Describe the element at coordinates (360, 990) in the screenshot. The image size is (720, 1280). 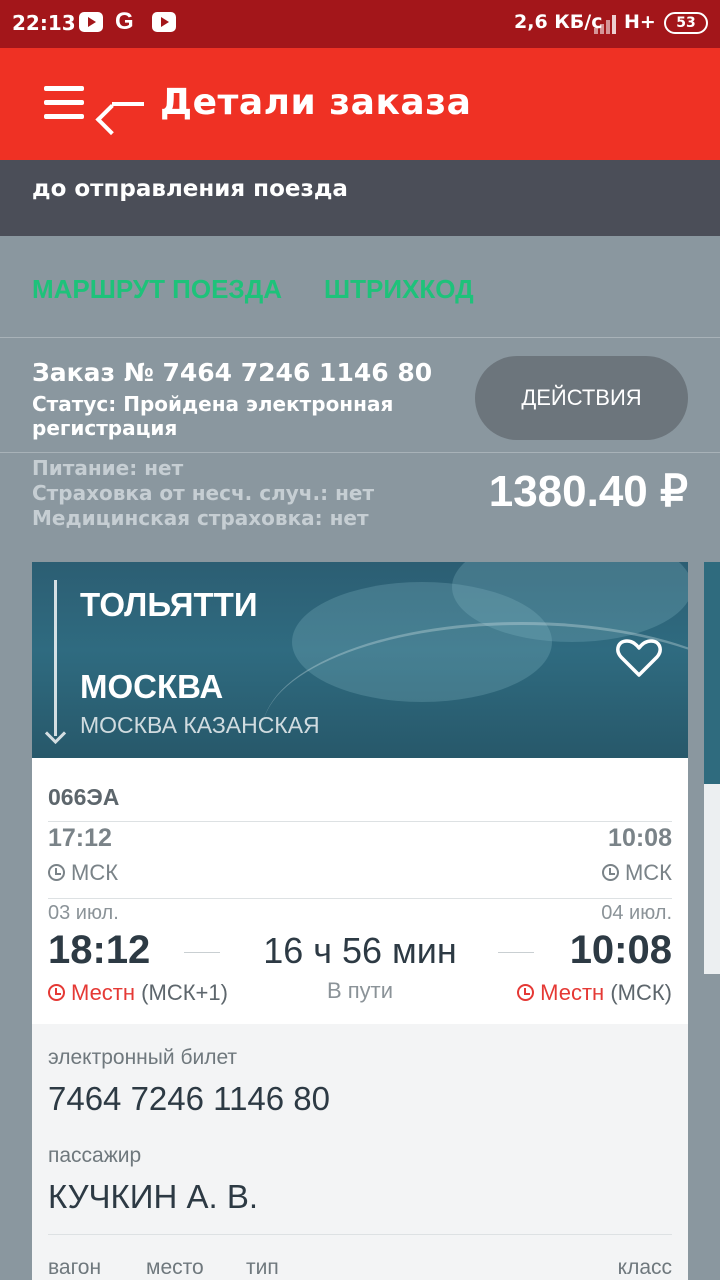
I see `duration-label: В пути` at that location.